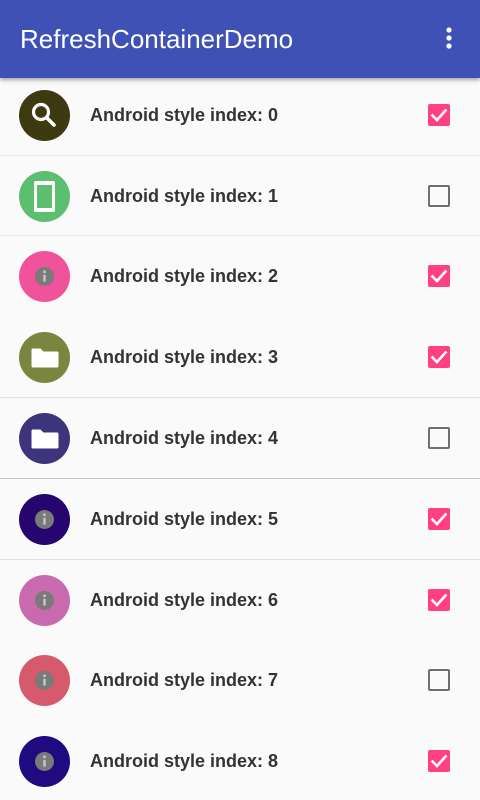 The height and width of the screenshot is (800, 480). What do you see at coordinates (184, 600) in the screenshot?
I see `list-item-label: Android style index: 6` at bounding box center [184, 600].